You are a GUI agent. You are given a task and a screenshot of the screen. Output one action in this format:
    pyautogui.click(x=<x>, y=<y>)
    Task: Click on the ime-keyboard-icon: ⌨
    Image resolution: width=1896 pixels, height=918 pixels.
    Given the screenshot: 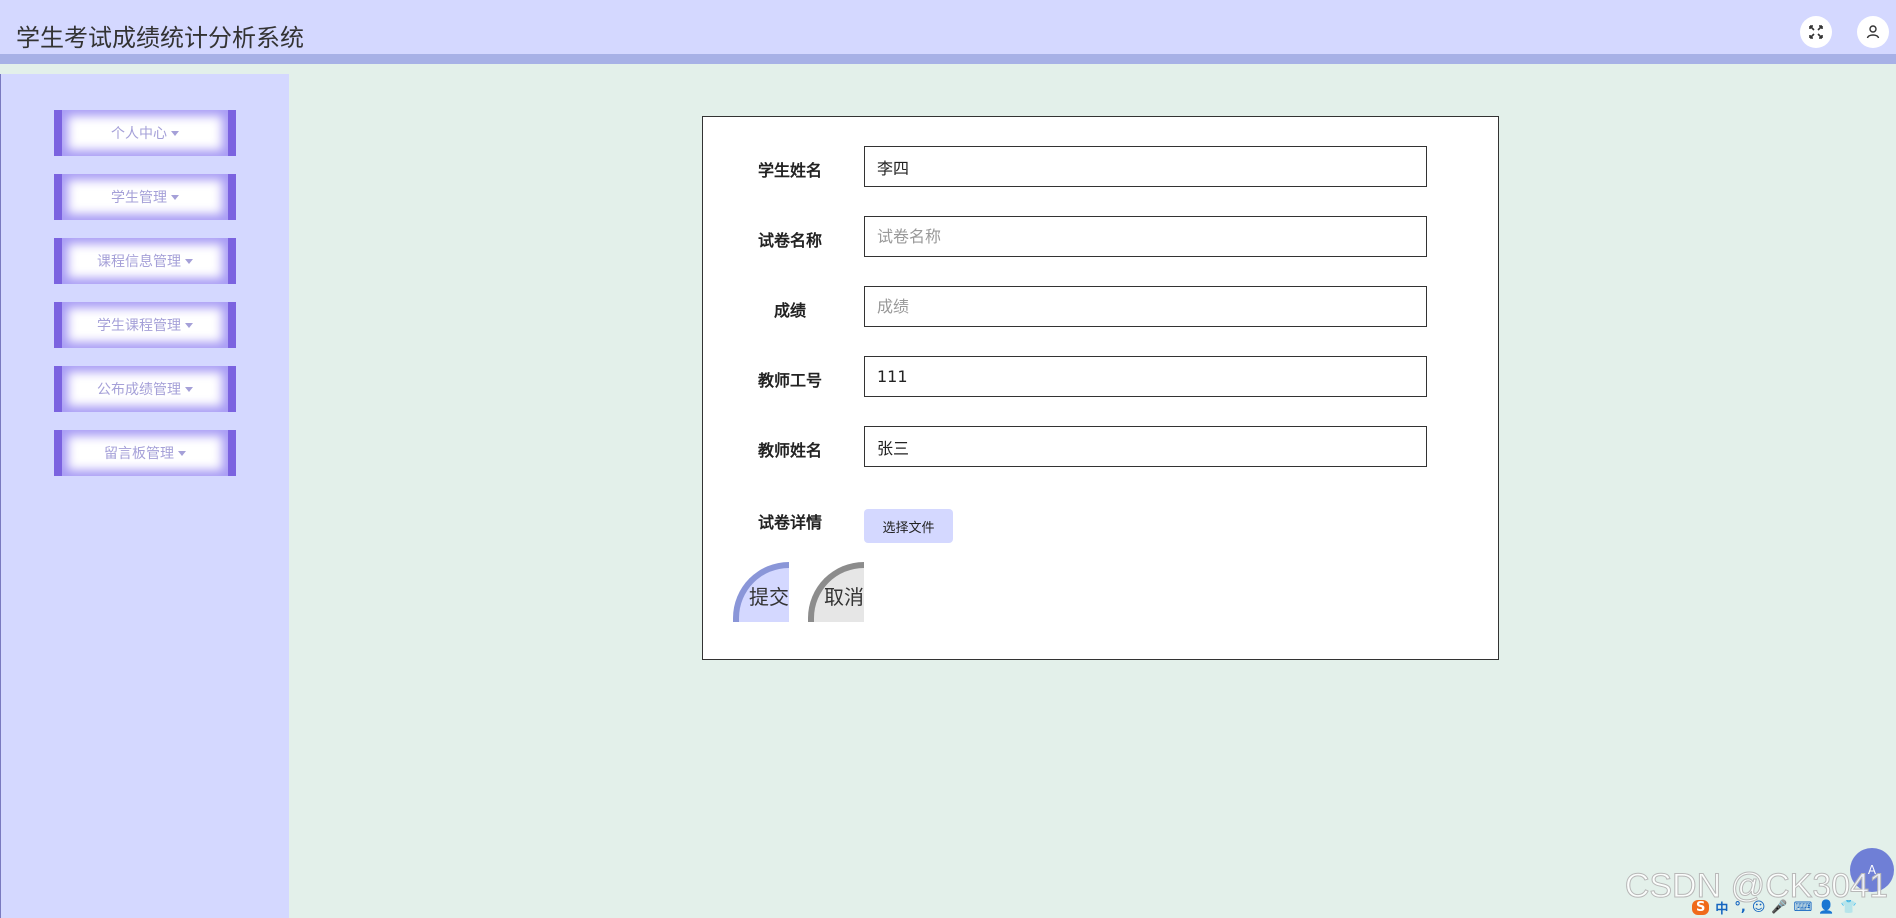 What is the action you would take?
    pyautogui.click(x=1803, y=907)
    